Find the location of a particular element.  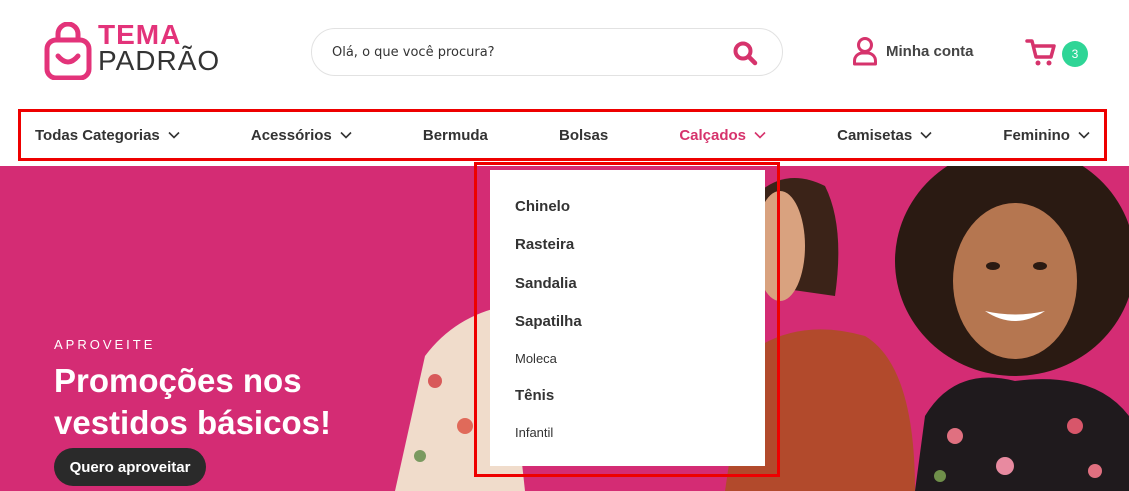

nav-item-calcados: Calçados is located at coordinates (722, 135).